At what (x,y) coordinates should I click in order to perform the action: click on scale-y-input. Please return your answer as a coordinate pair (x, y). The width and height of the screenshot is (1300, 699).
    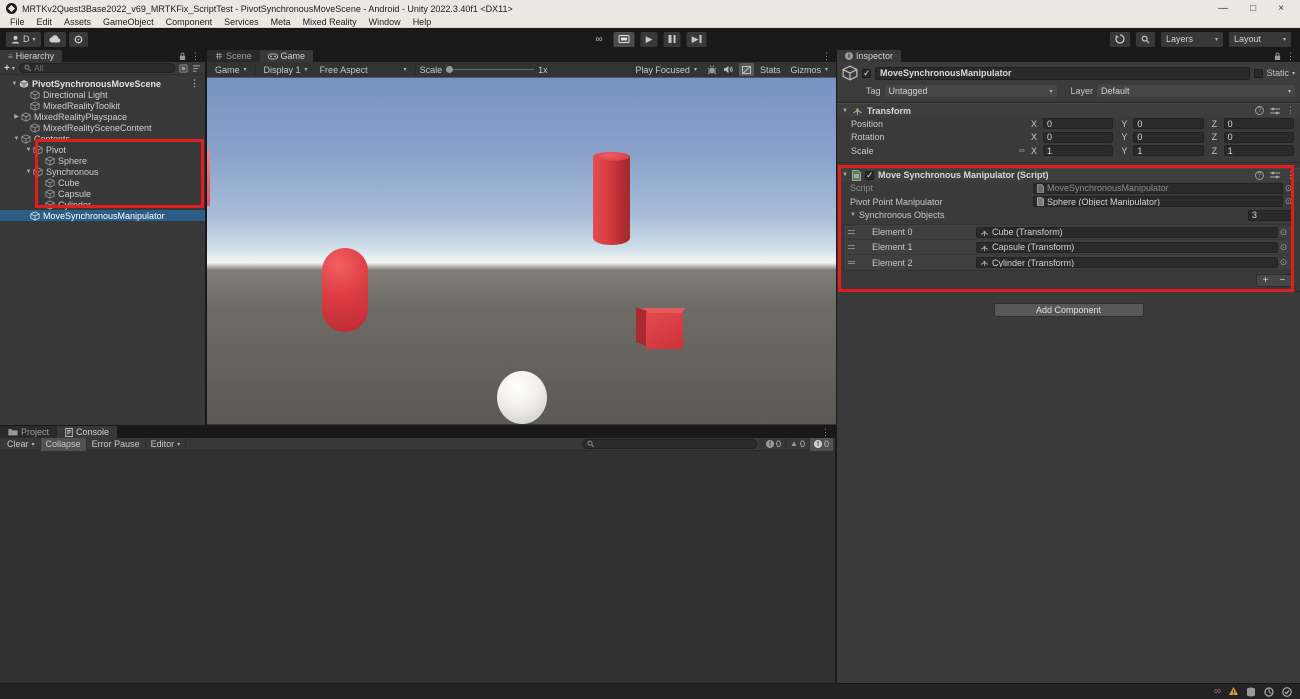
    Looking at the image, I should click on (1168, 150).